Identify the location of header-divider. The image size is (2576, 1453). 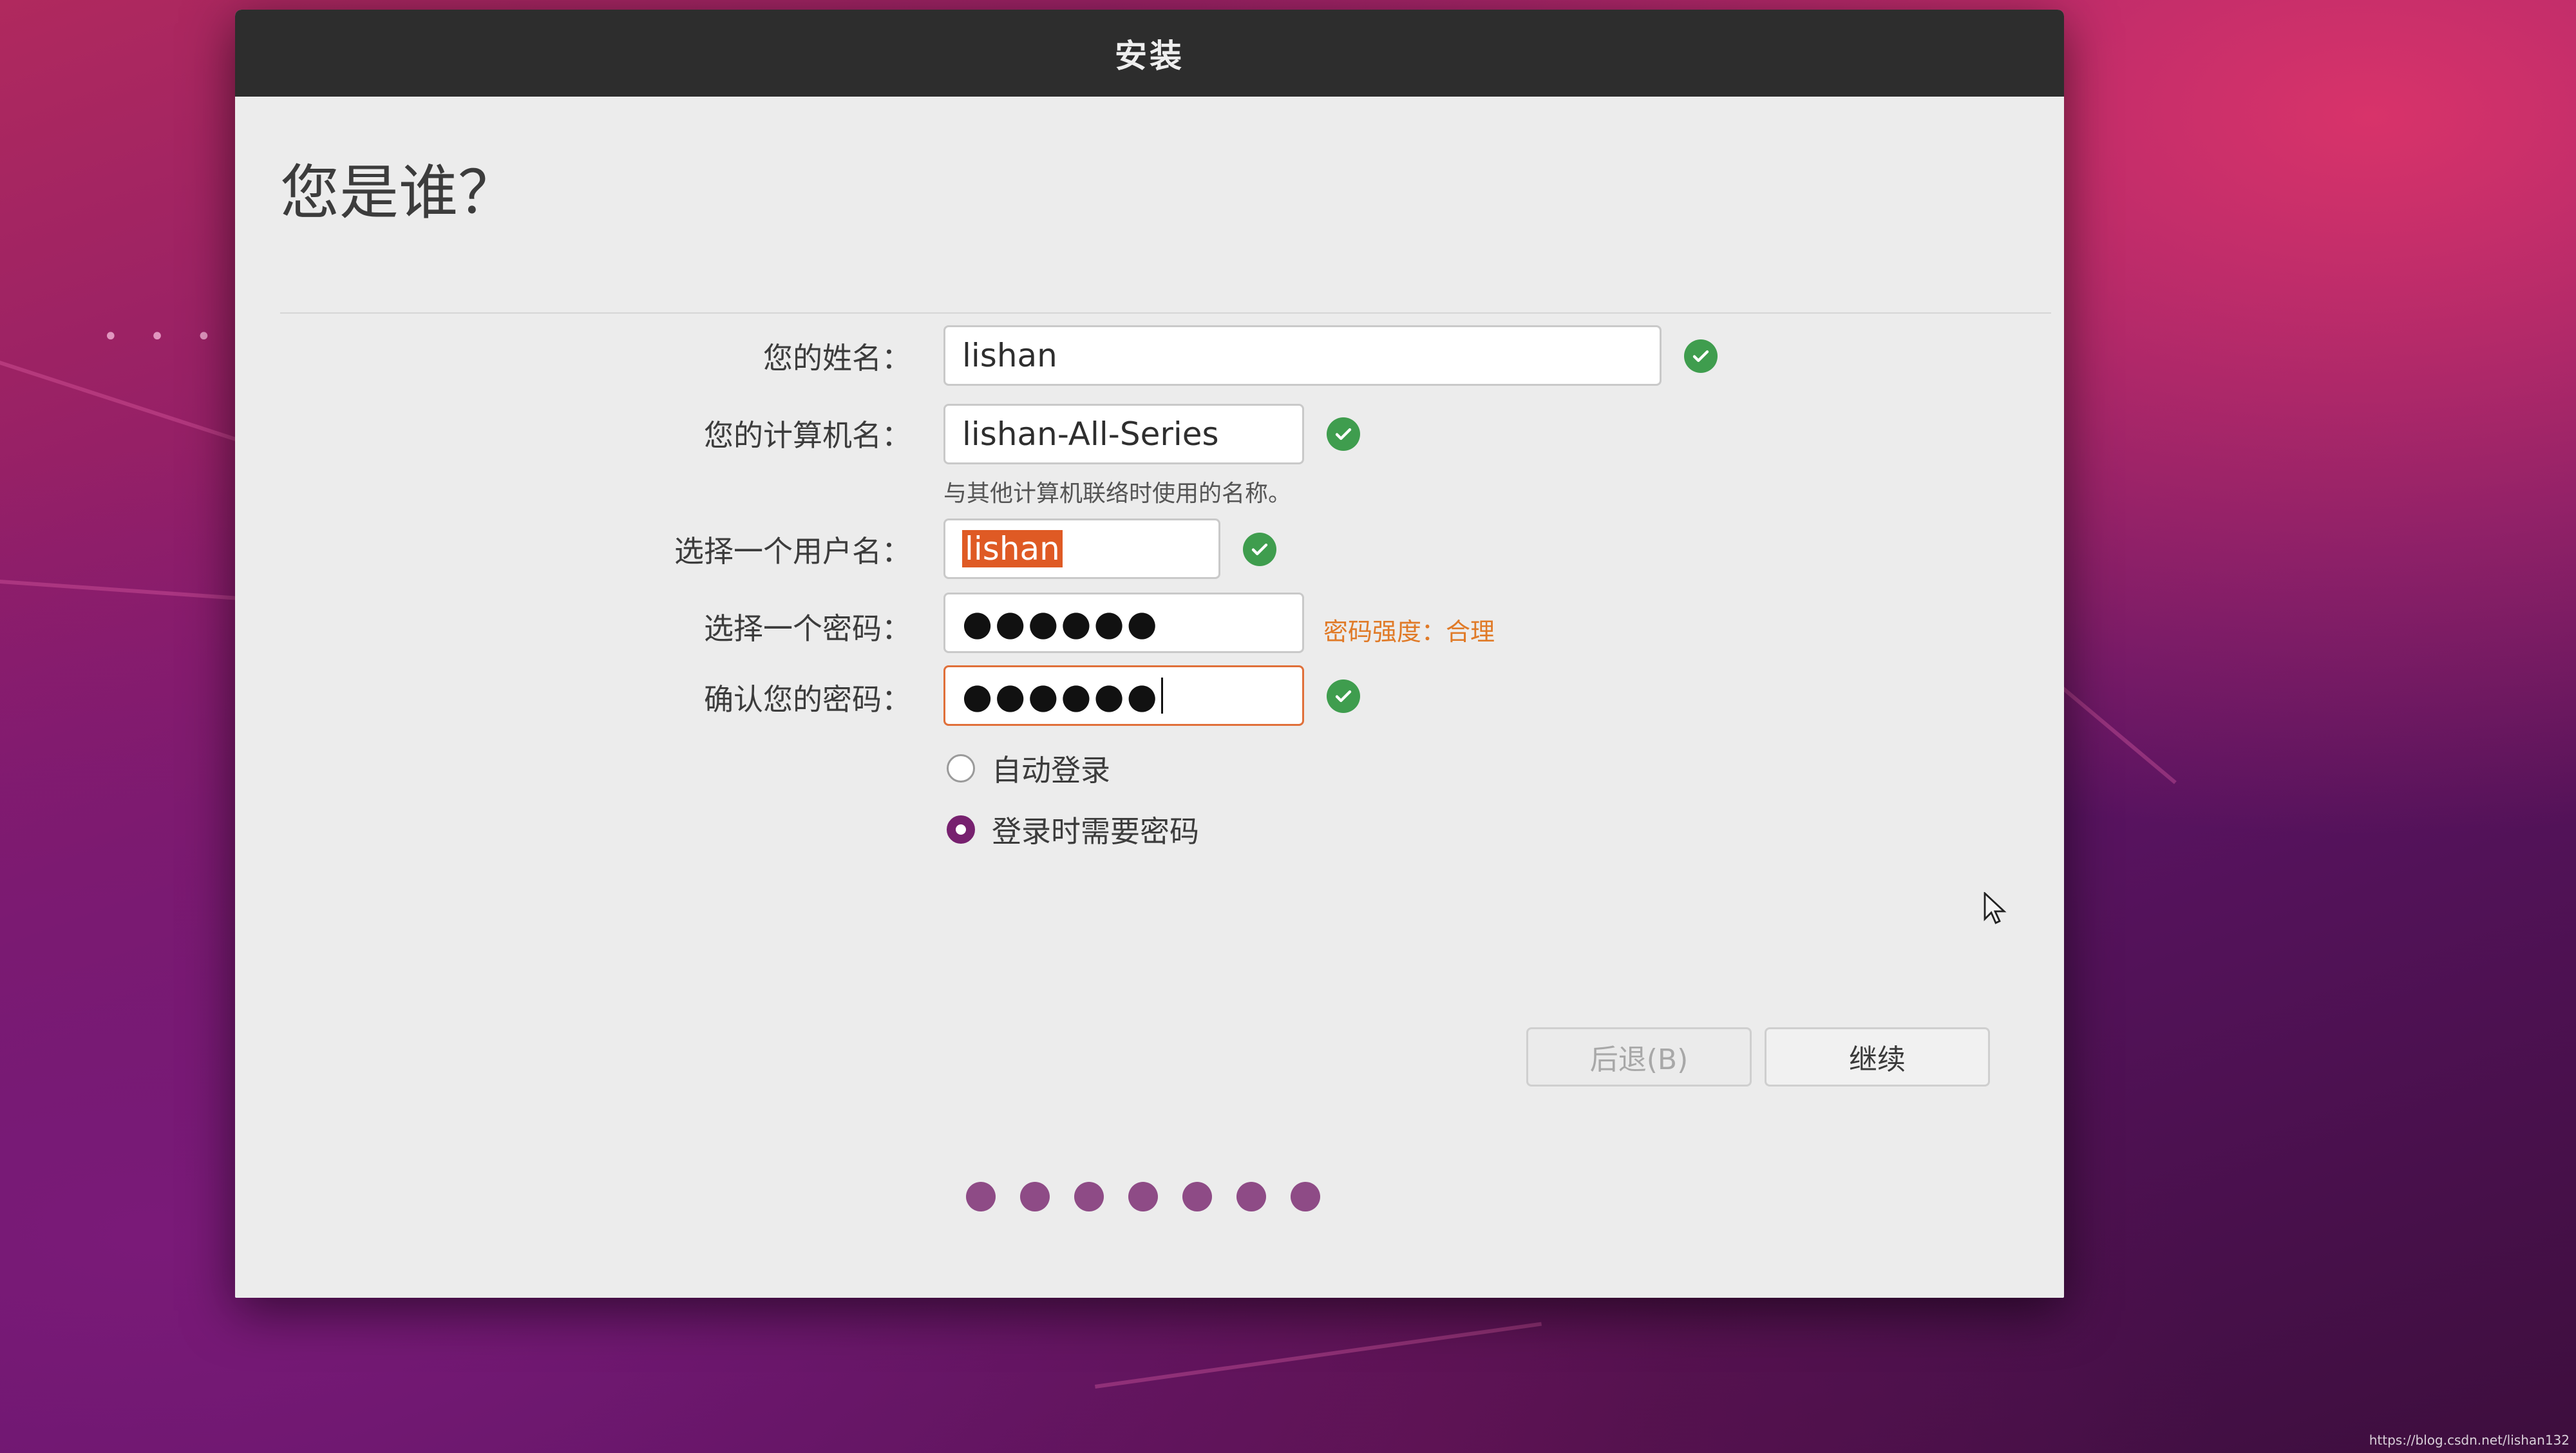
(1165, 313).